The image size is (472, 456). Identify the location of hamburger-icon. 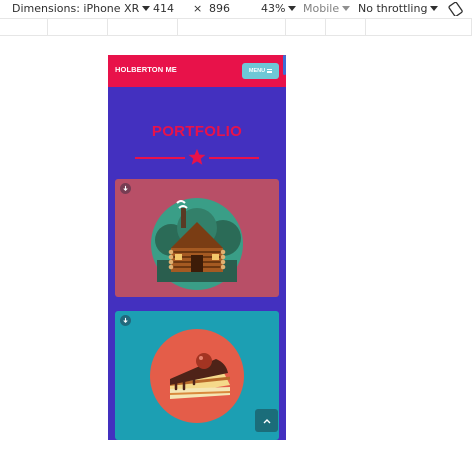
(270, 71).